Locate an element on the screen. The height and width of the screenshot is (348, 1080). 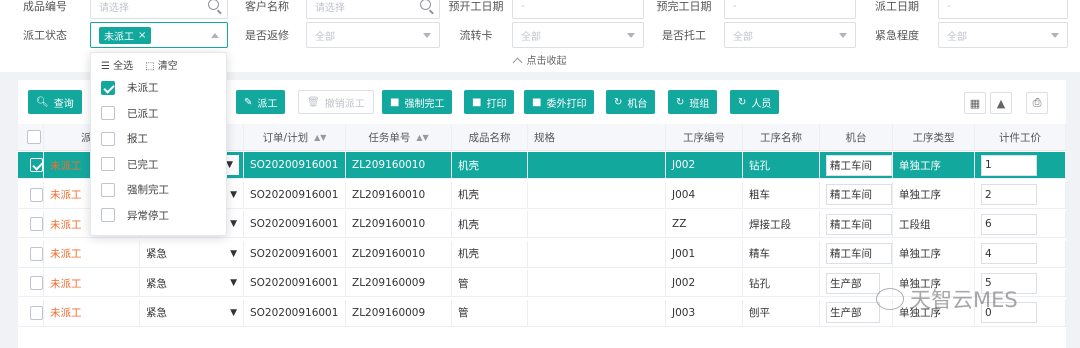
rework-select: 全部 is located at coordinates (373, 35).